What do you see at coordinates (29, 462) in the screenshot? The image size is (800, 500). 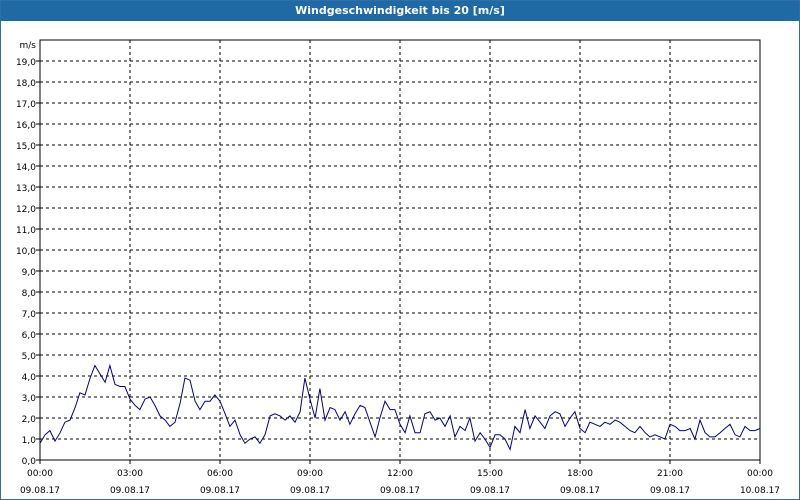 I see `y-tick-label: 0,0` at bounding box center [29, 462].